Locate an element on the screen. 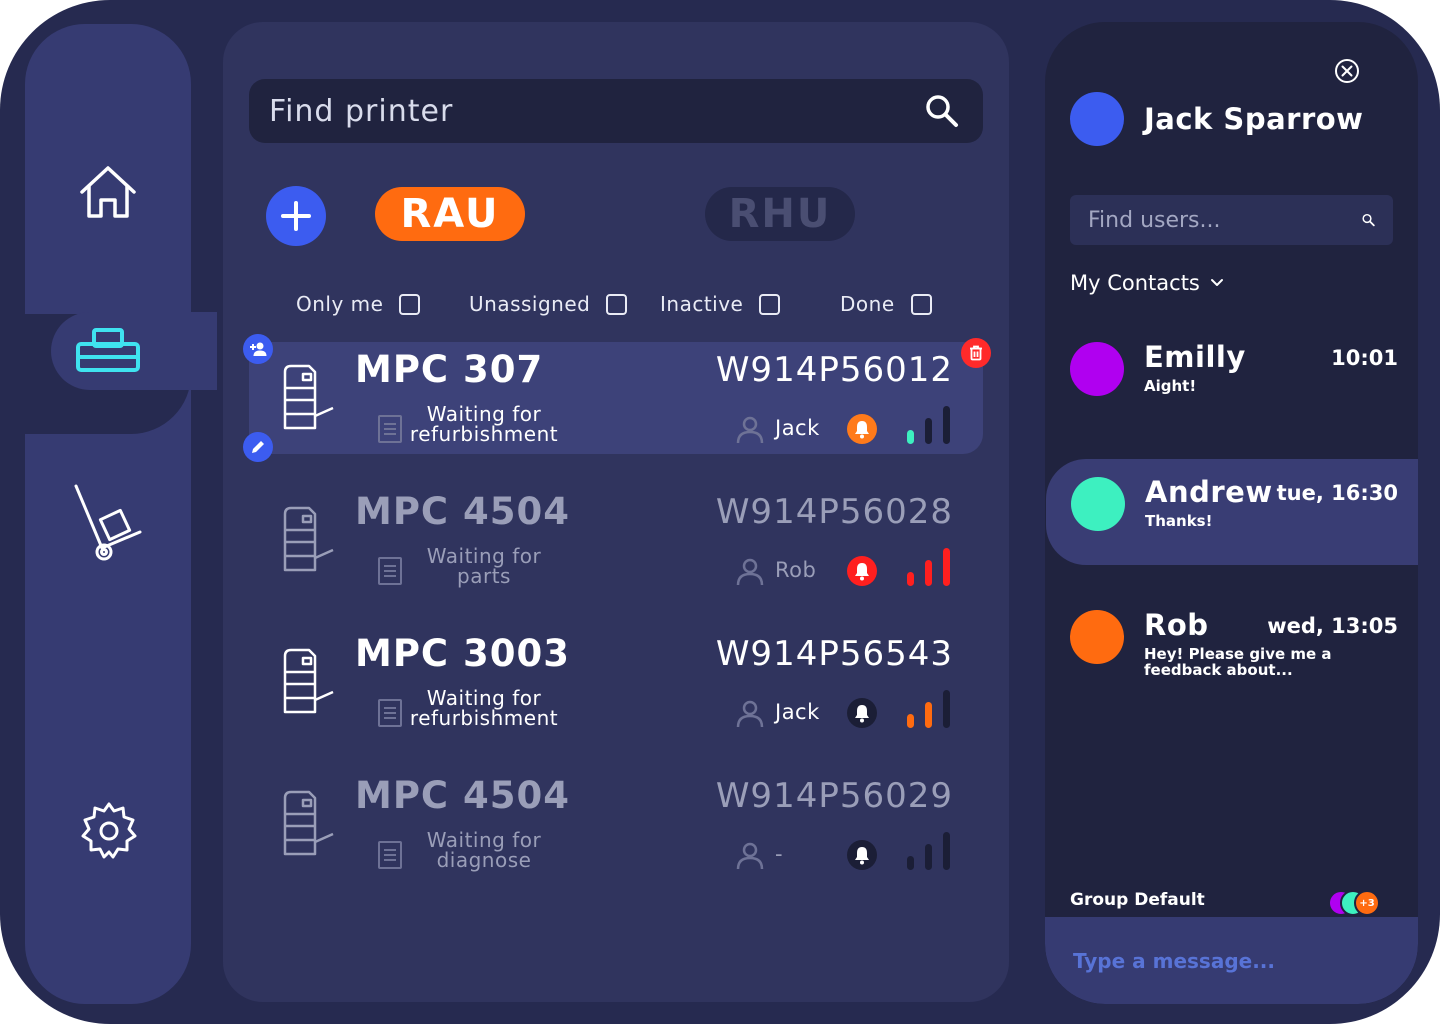 The image size is (1440, 1024). group-bar: Group Default +3 is located at coordinates (1231, 900).